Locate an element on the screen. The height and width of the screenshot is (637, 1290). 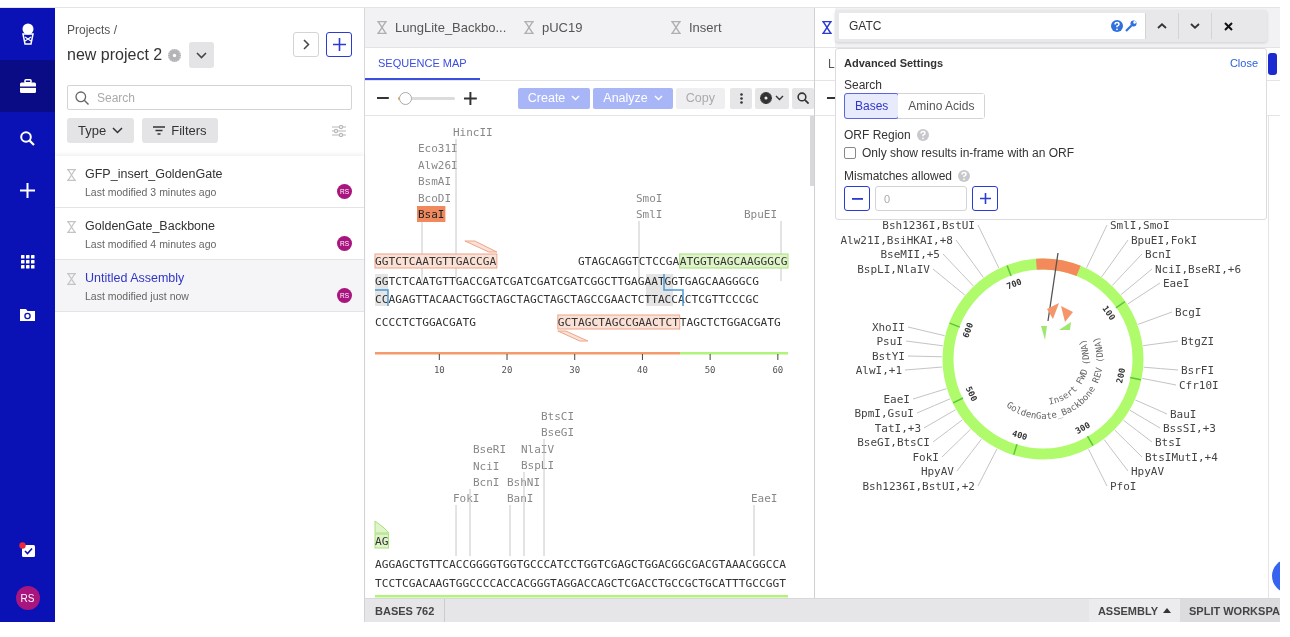
enzyme-label: PsuI is located at coordinates (889, 341).